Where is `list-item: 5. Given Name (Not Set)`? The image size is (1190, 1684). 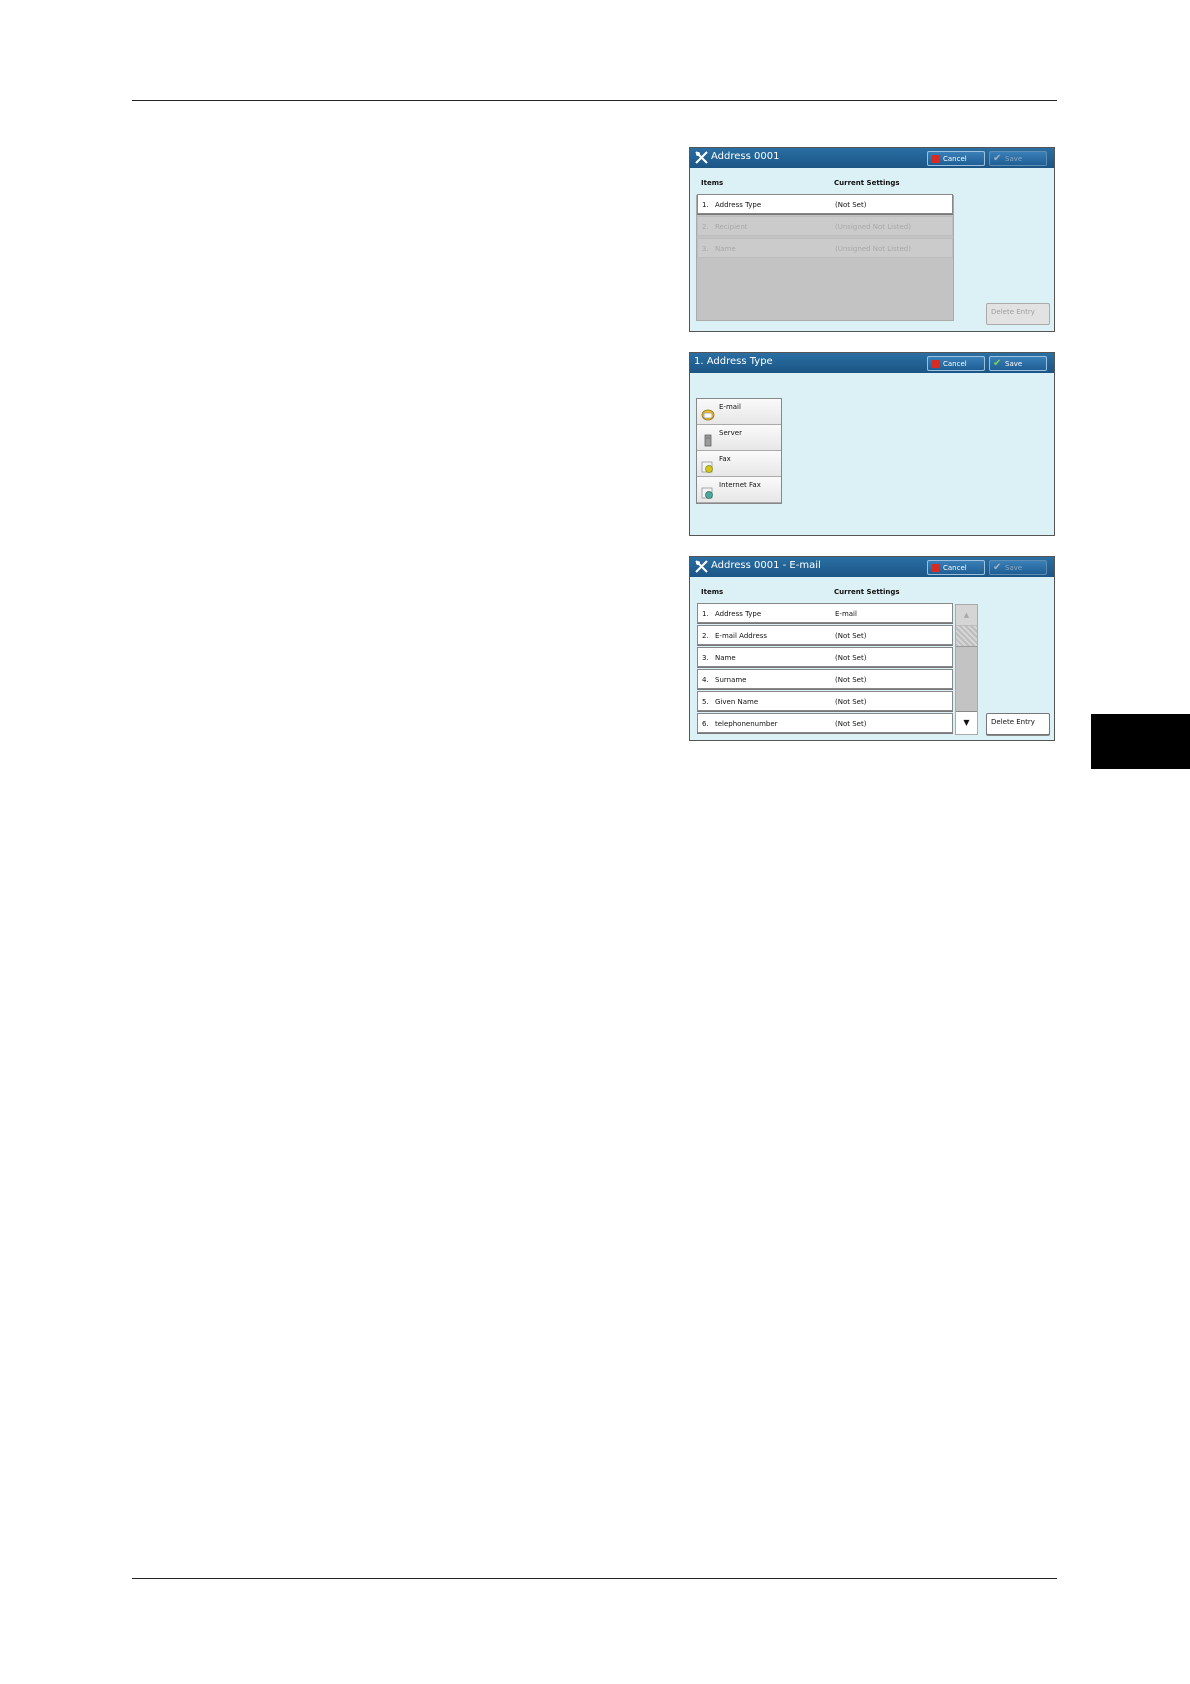 list-item: 5. Given Name (Not Set) is located at coordinates (825, 701).